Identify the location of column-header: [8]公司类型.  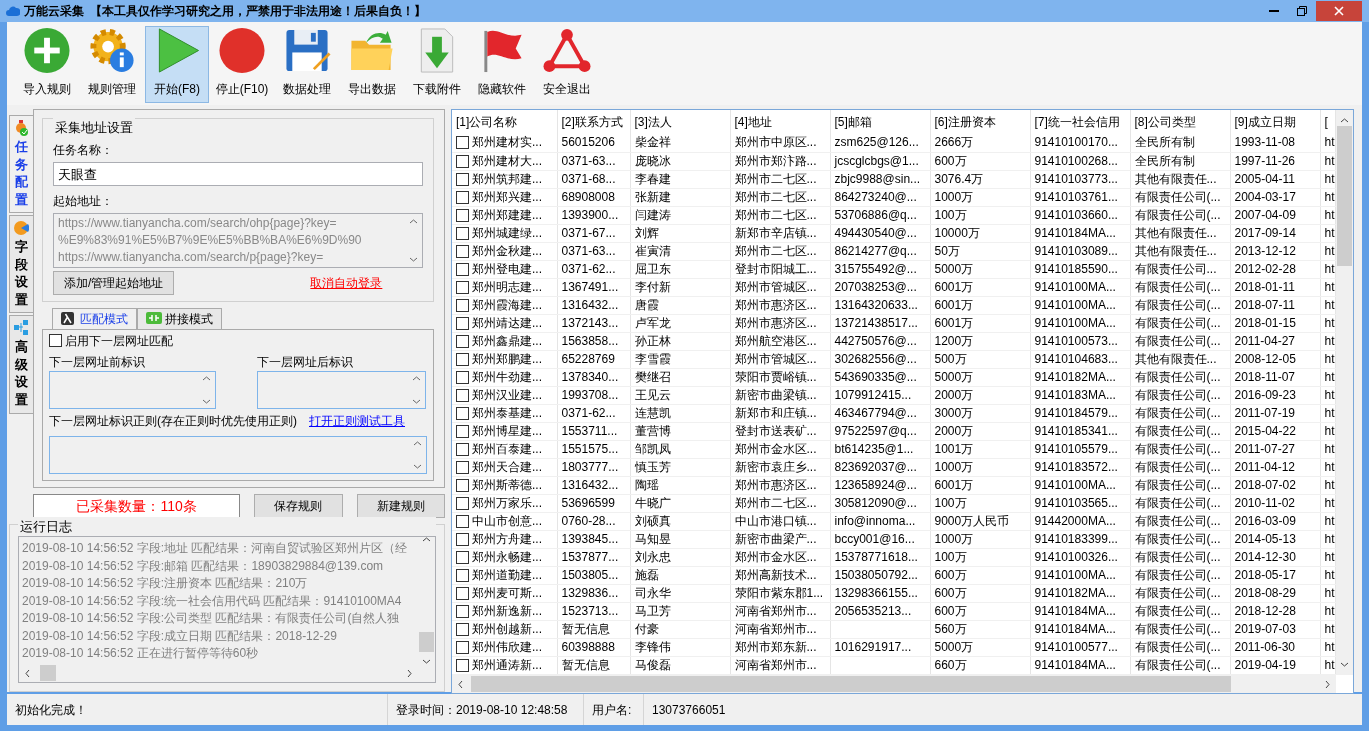
(1180, 122).